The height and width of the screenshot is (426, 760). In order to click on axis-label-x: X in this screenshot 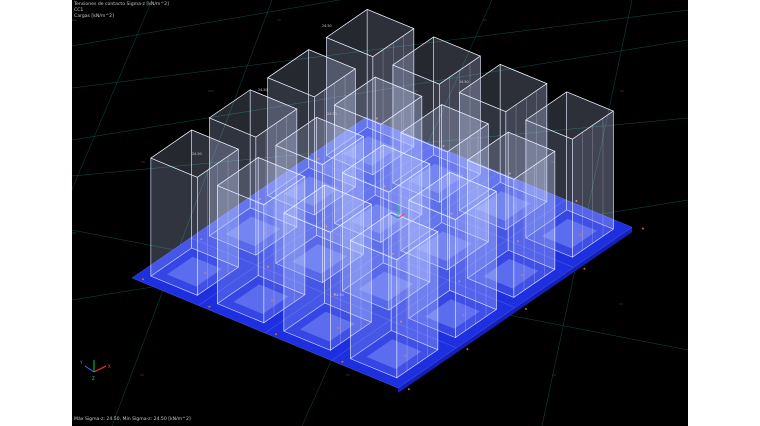, I will do `click(109, 366)`.